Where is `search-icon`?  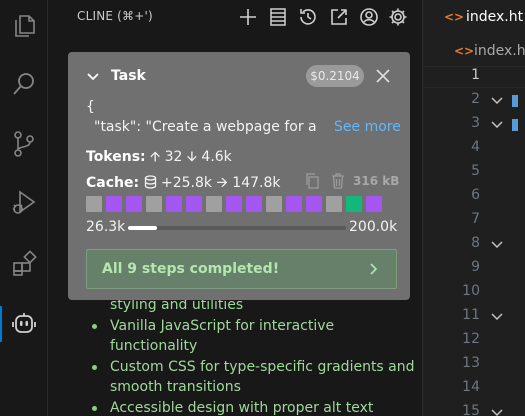
search-icon is located at coordinates (23, 84).